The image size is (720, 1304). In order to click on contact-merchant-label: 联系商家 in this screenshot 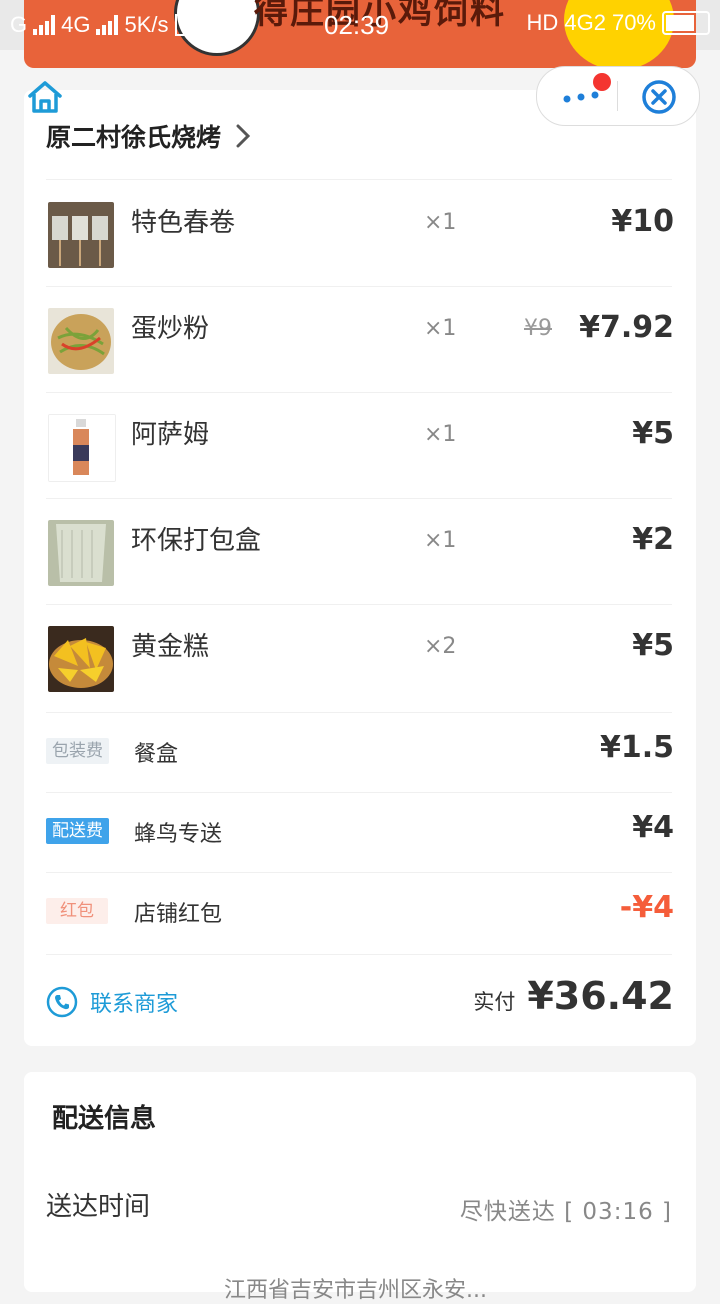, I will do `click(134, 1004)`.